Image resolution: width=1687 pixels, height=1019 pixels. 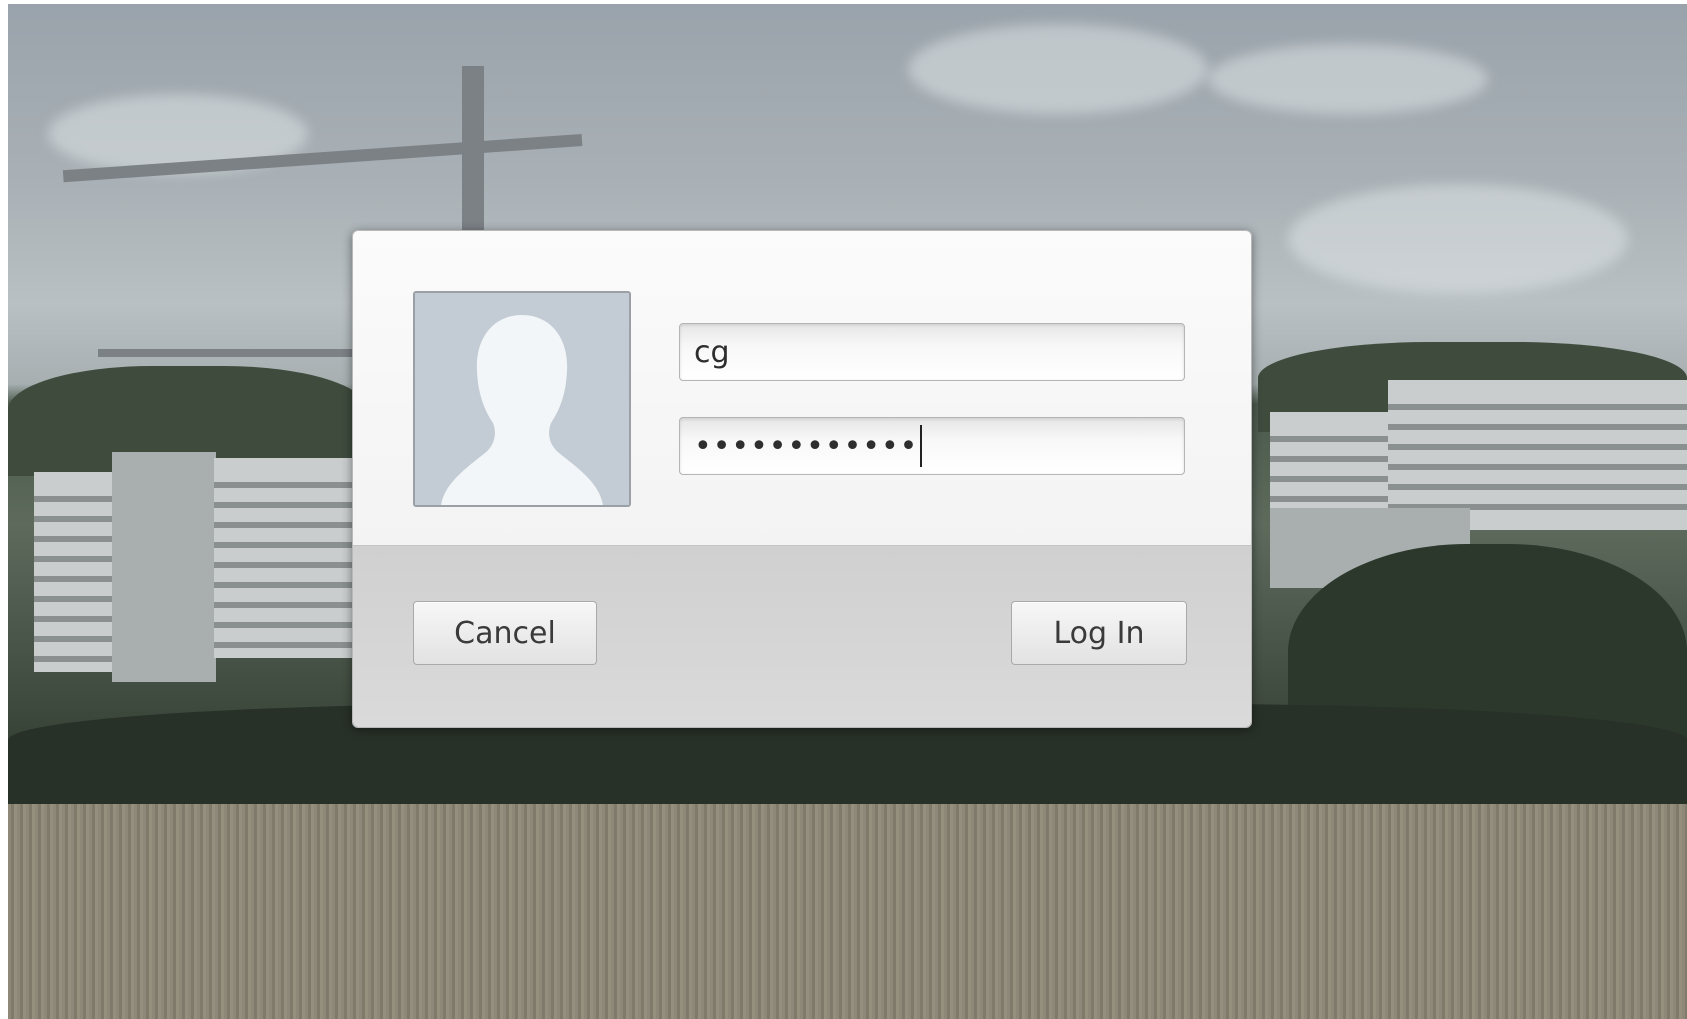 I want to click on password-value: ••••••••••••, so click(x=806, y=446).